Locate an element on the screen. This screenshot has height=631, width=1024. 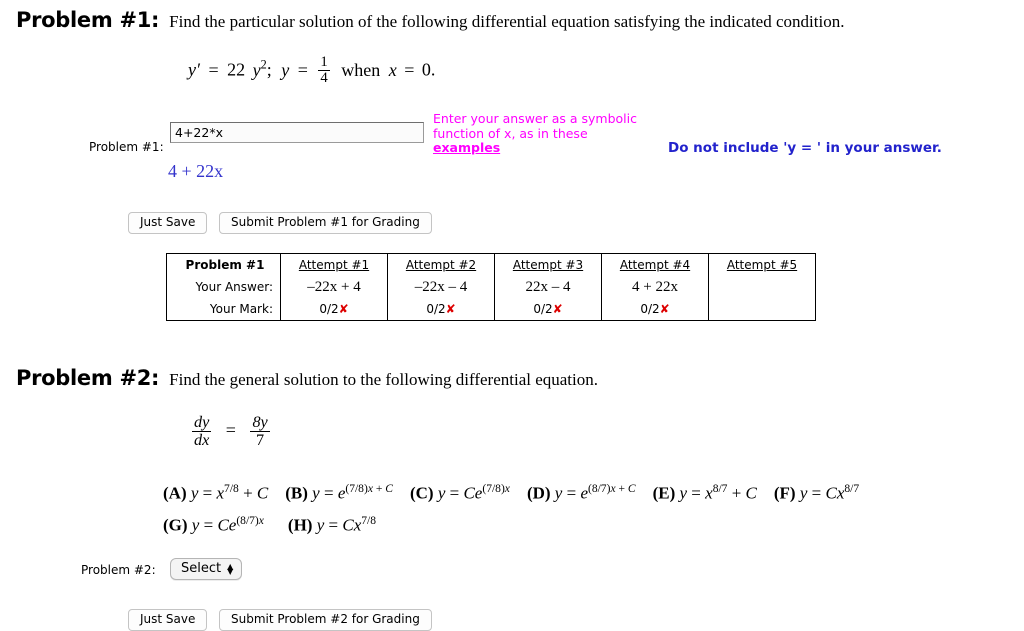
choice-D: (D) y = e(8/7)x + C is located at coordinates (581, 493).